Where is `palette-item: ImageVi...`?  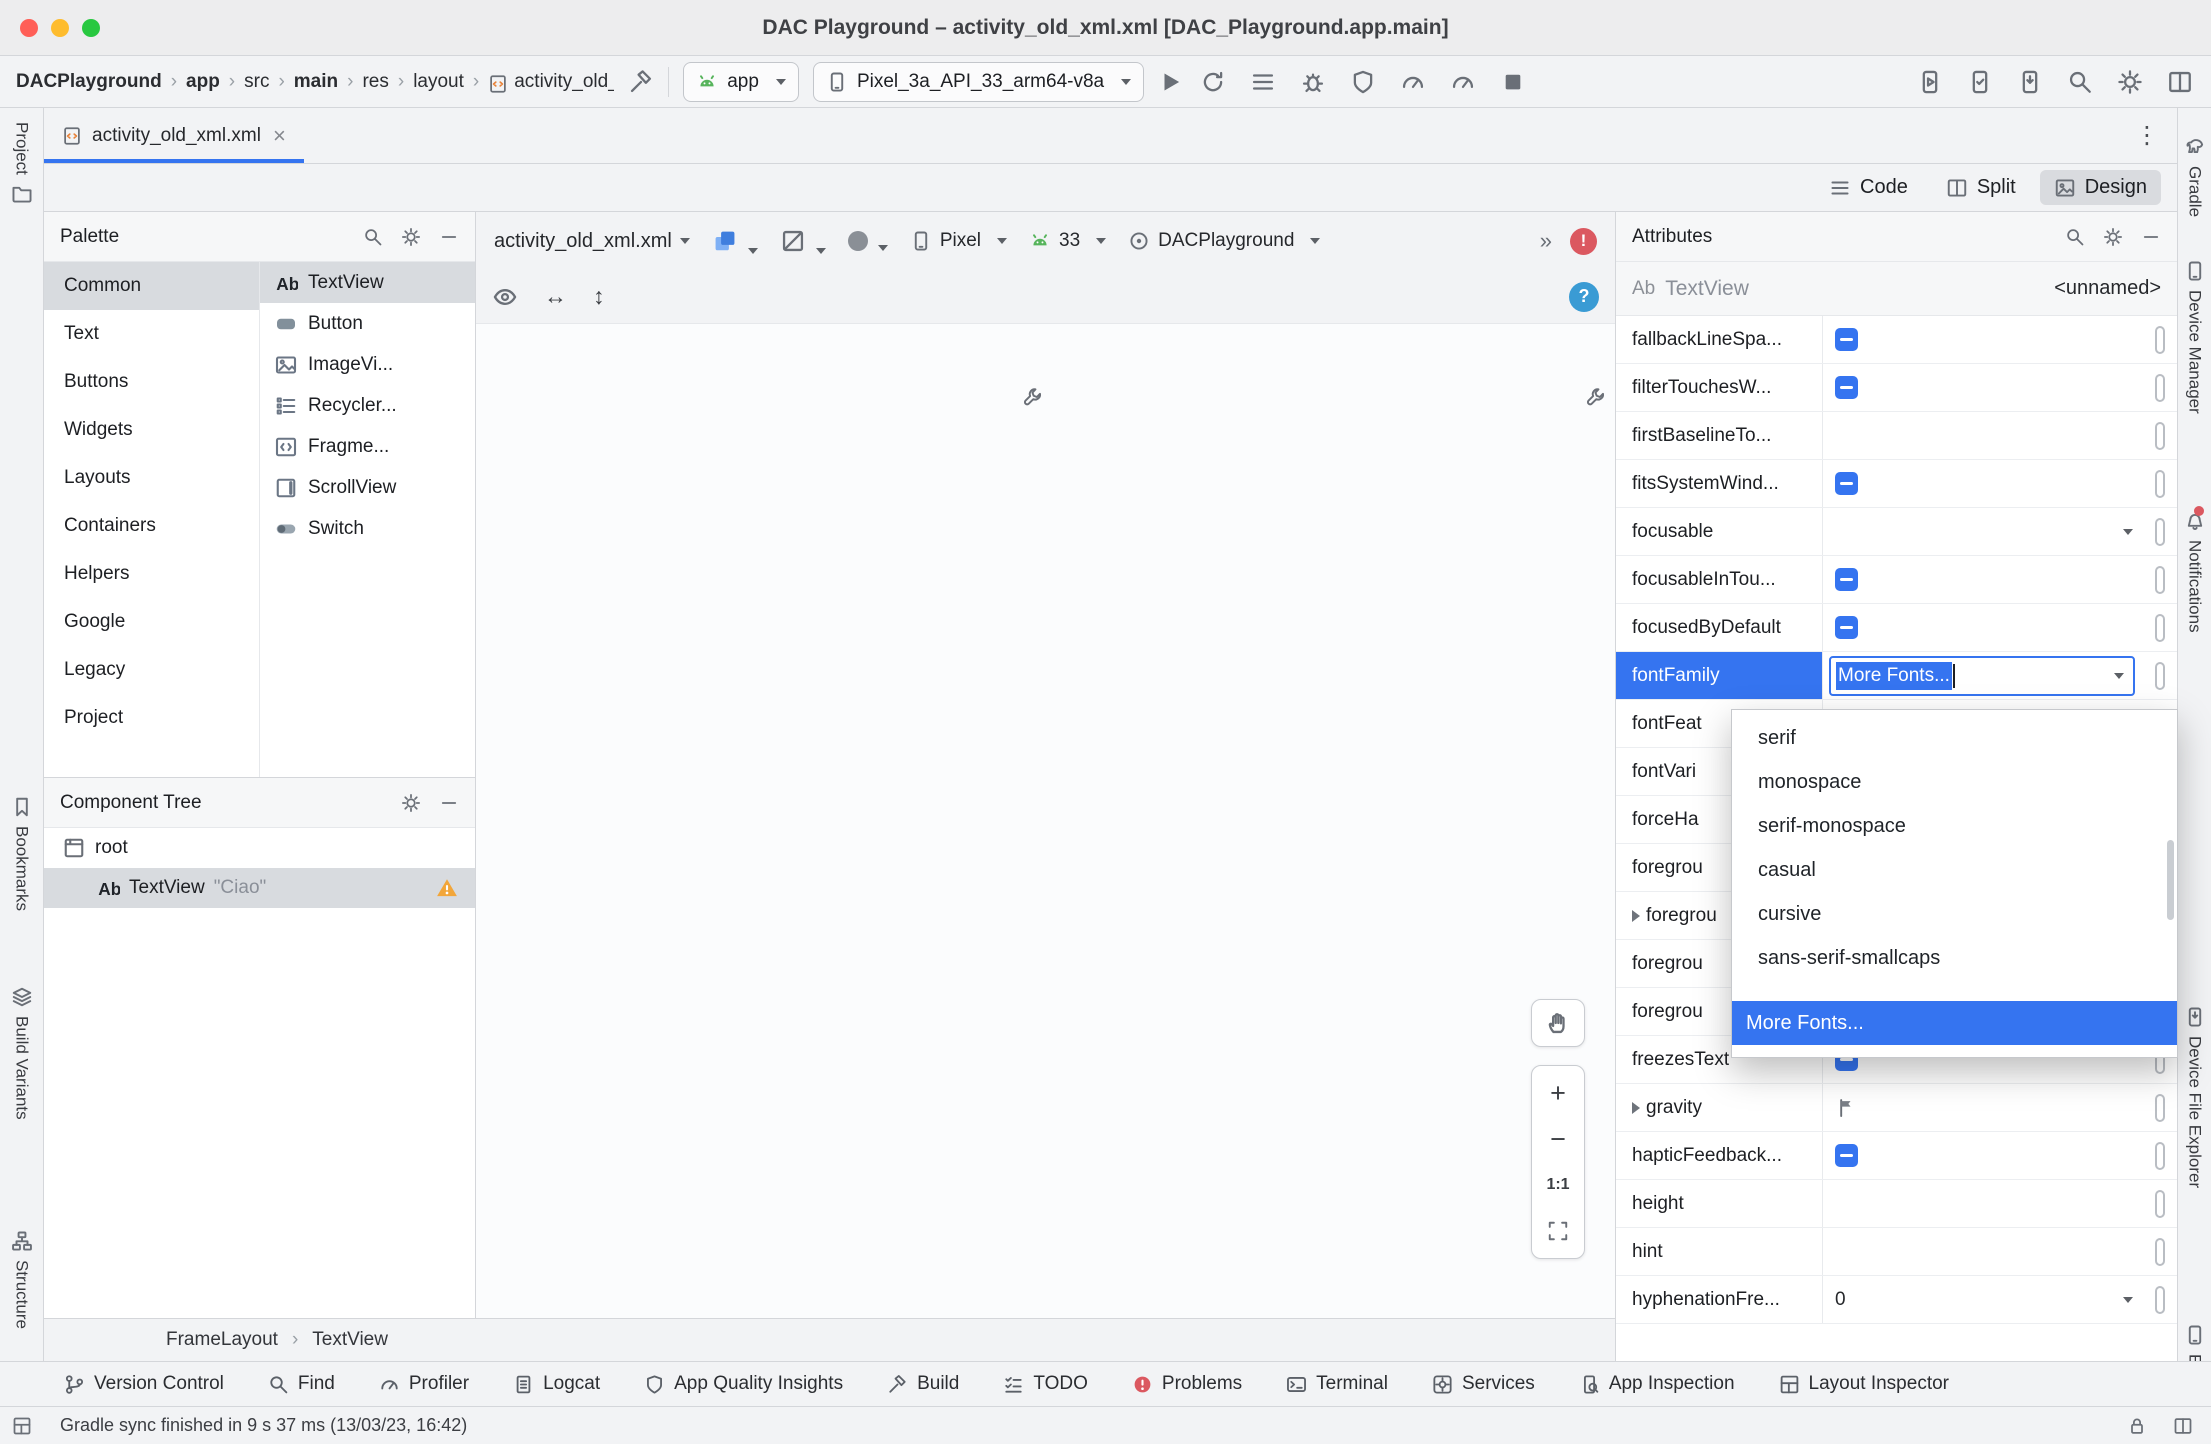
palette-item: ImageVi... is located at coordinates (367, 364).